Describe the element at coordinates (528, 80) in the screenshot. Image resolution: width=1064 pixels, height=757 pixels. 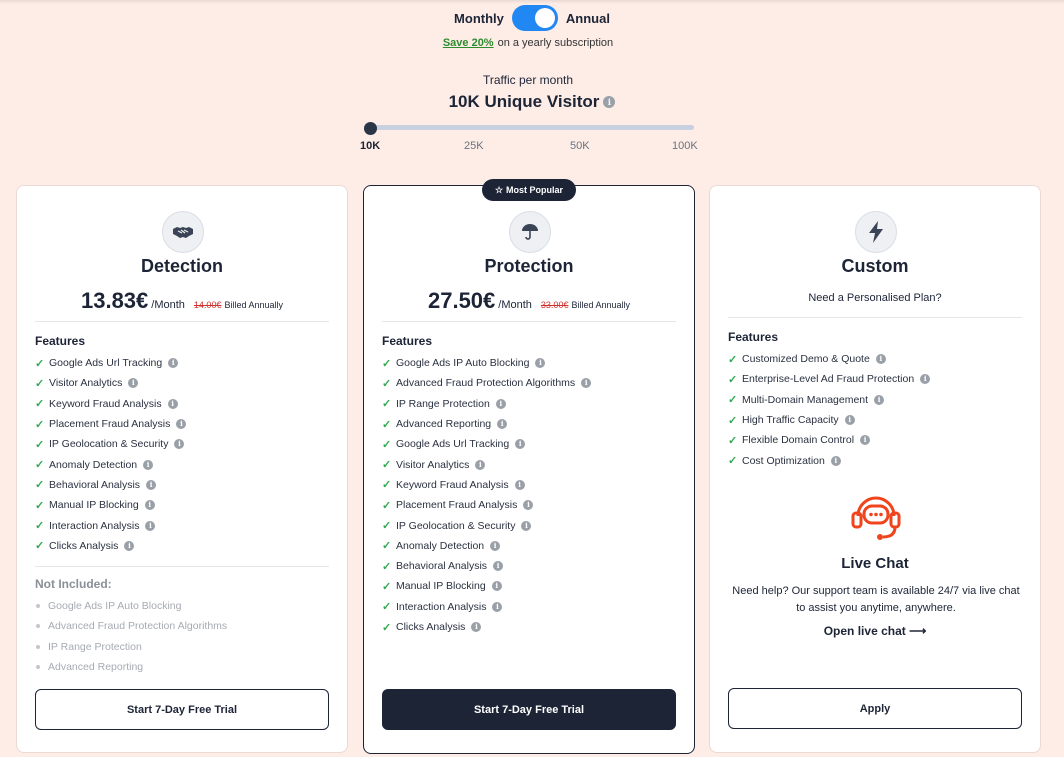
I see `traffic-label: Traffic per month` at that location.